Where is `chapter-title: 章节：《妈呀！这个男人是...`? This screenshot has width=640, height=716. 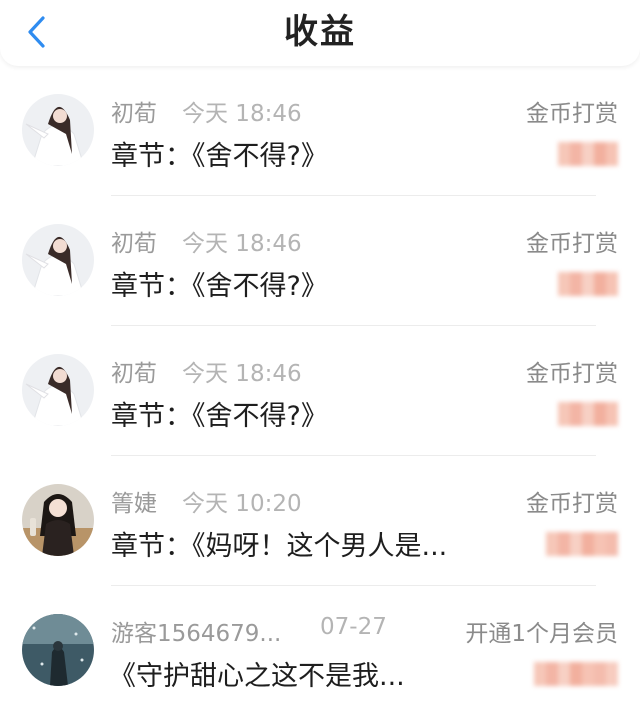 chapter-title: 章节：《妈呀！这个男人是... is located at coordinates (279, 546).